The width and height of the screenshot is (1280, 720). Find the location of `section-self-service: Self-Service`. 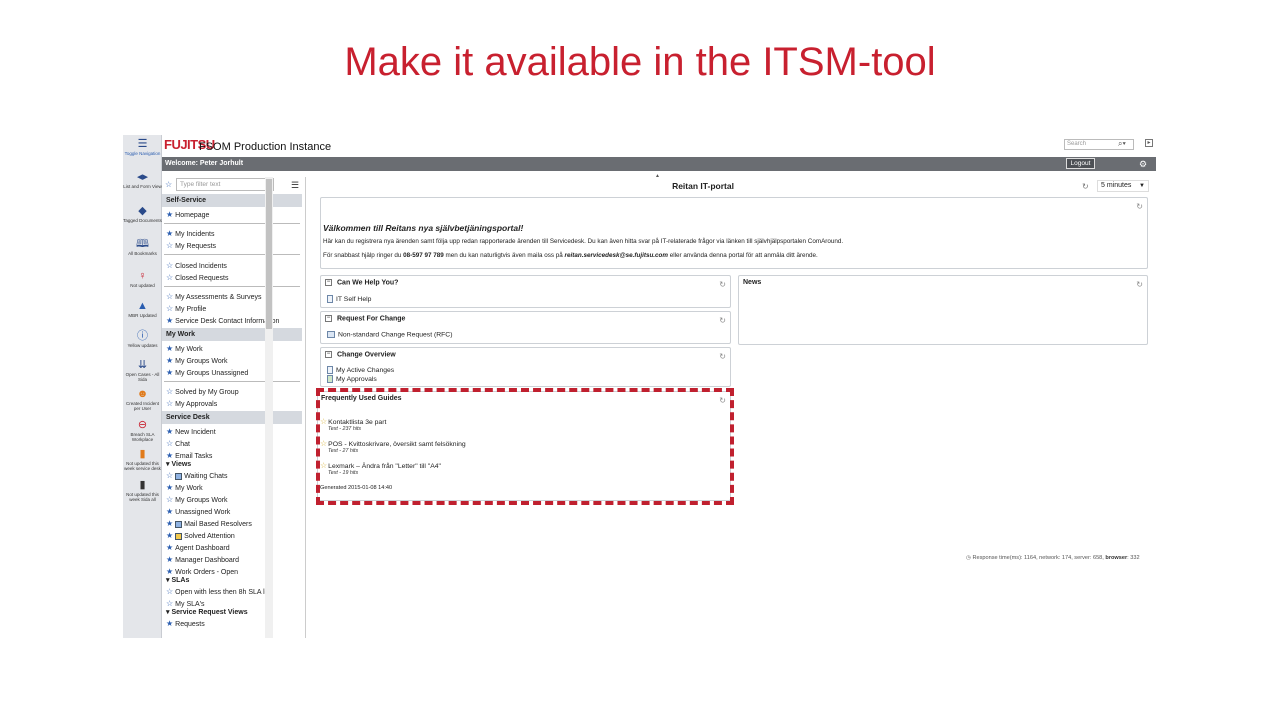

section-self-service: Self-Service is located at coordinates (232, 200).